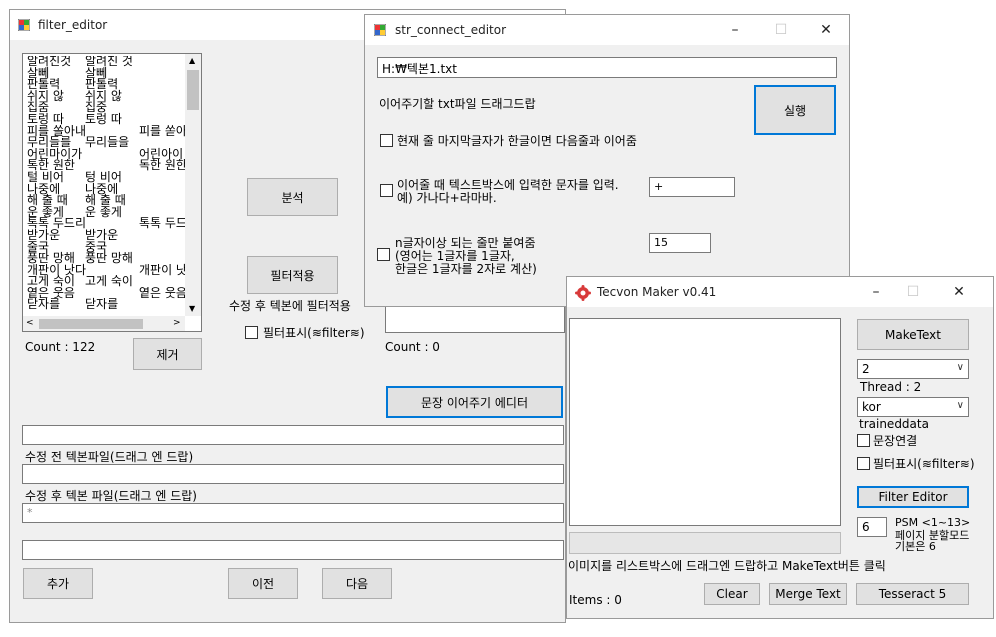  What do you see at coordinates (872, 527) in the screenshot?
I see `psm-input: 6` at bounding box center [872, 527].